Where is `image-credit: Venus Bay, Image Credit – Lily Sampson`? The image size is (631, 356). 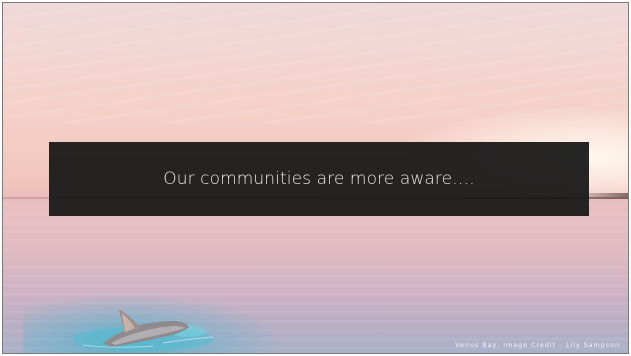 image-credit: Venus Bay, Image Credit – Lily Sampson is located at coordinates (537, 345).